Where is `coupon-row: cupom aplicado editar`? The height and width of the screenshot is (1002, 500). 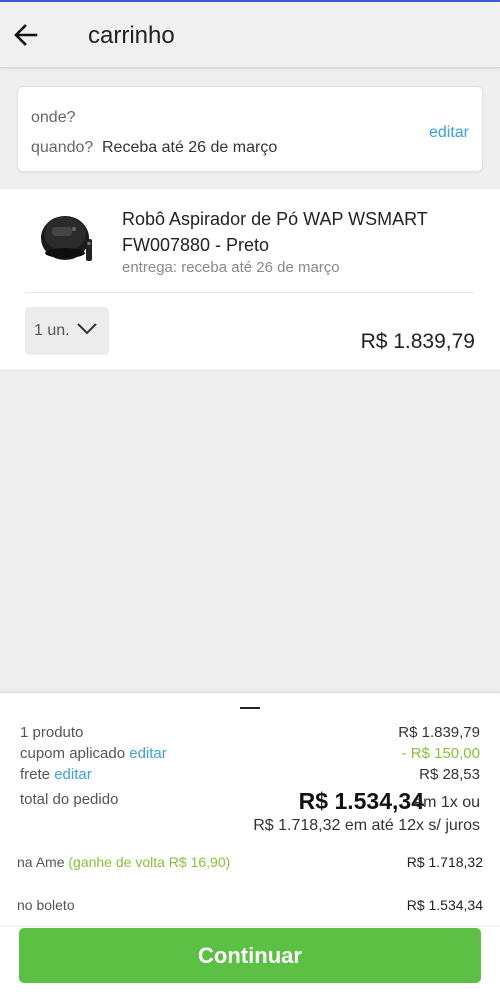 coupon-row: cupom aplicado editar is located at coordinates (93, 753).